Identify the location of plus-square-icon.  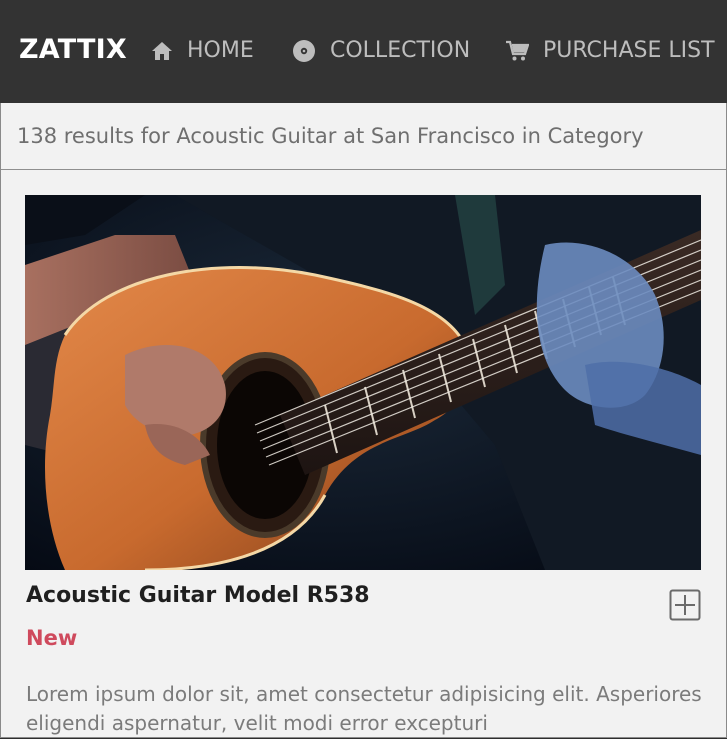
(685, 605).